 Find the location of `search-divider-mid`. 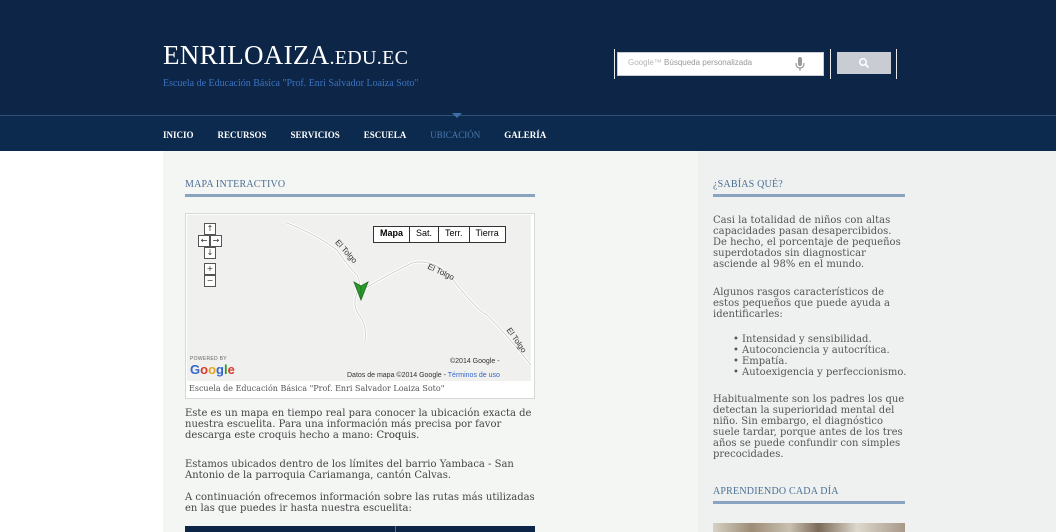

search-divider-mid is located at coordinates (830, 64).